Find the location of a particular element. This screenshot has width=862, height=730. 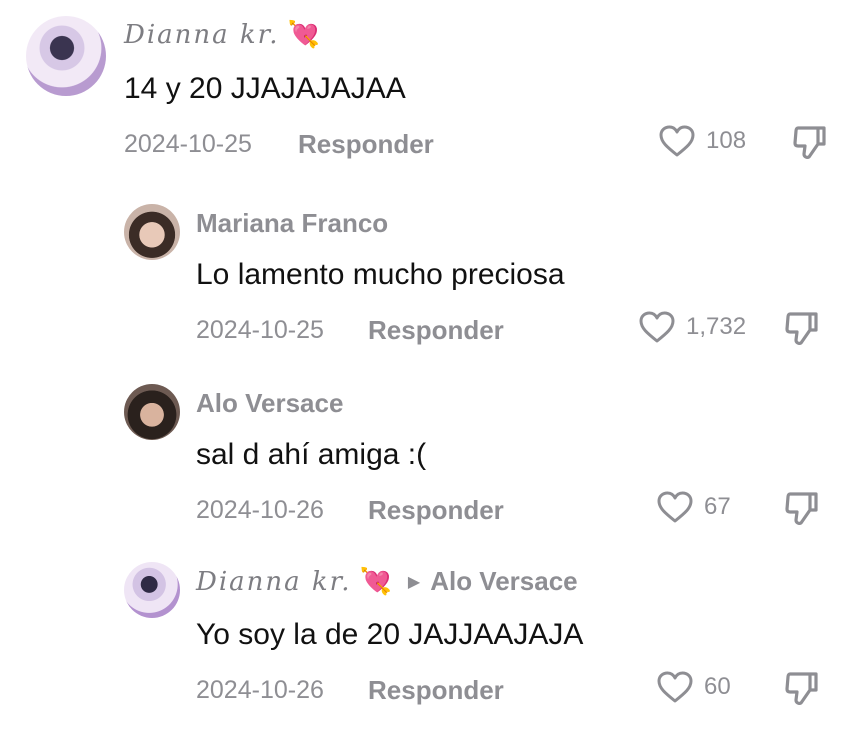

heart-arrow-emoji: 💘 is located at coordinates (376, 581).